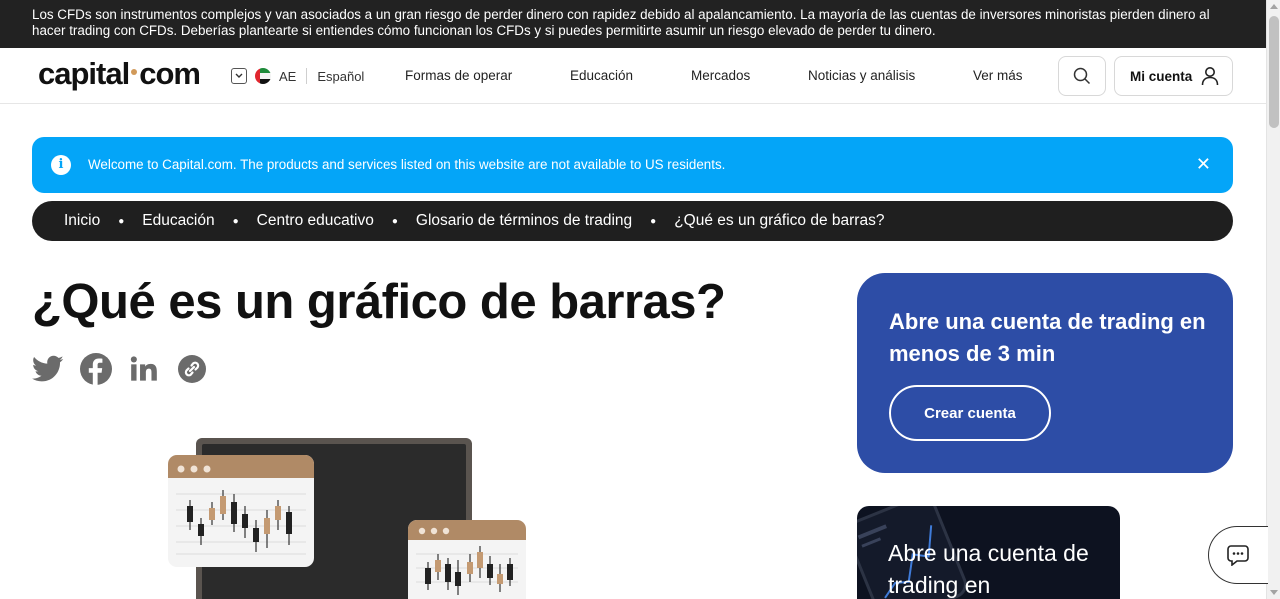 This screenshot has height=599, width=1280. What do you see at coordinates (340, 76) in the screenshot?
I see `language-label: Español` at bounding box center [340, 76].